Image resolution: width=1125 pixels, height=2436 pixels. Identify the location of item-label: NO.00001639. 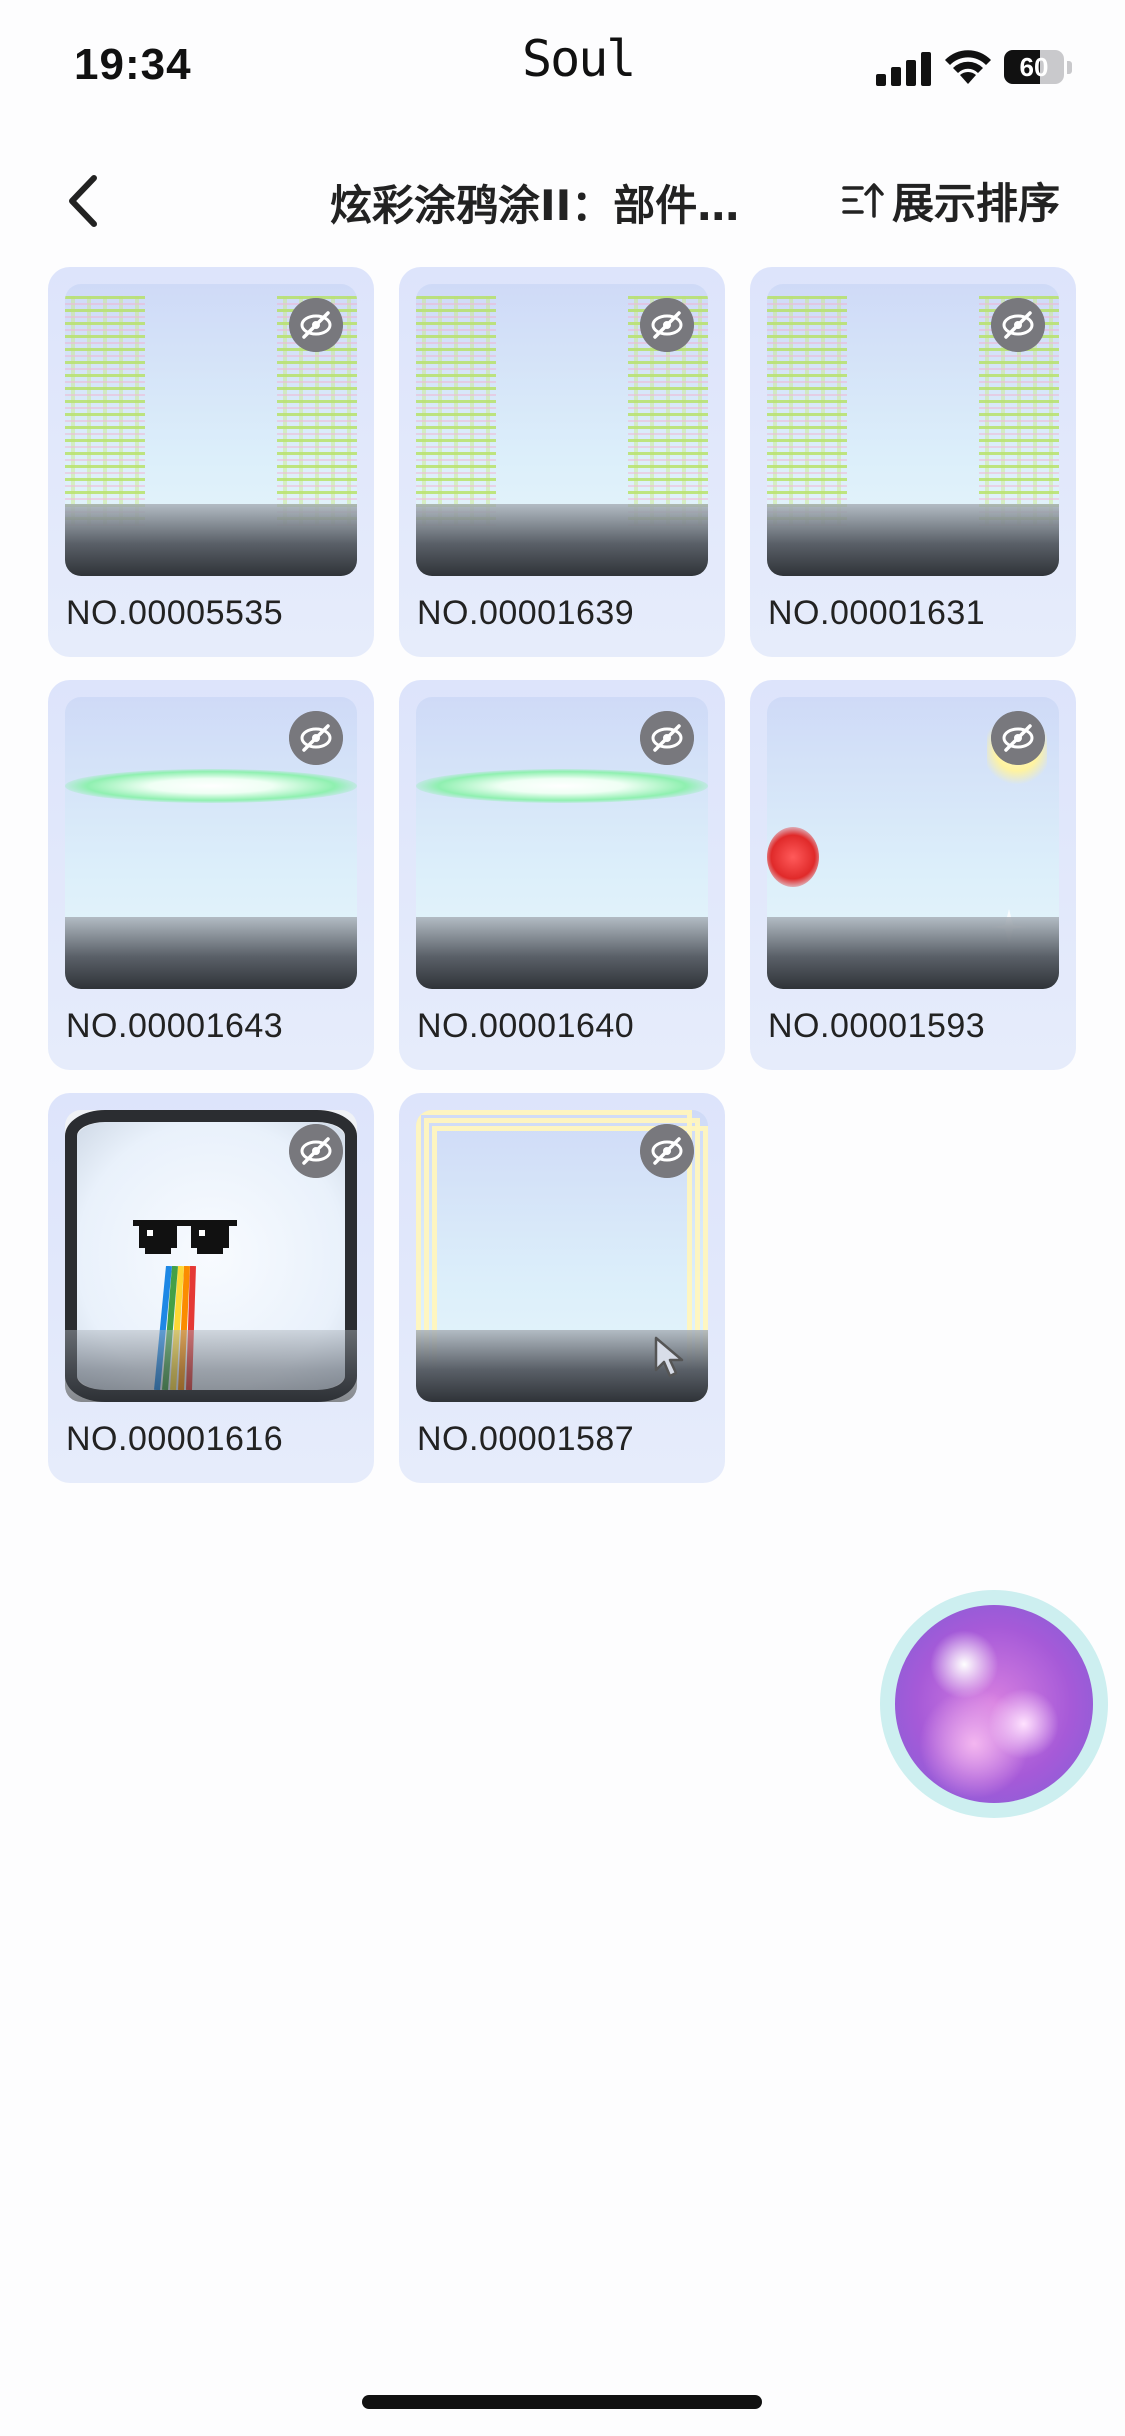
(526, 613).